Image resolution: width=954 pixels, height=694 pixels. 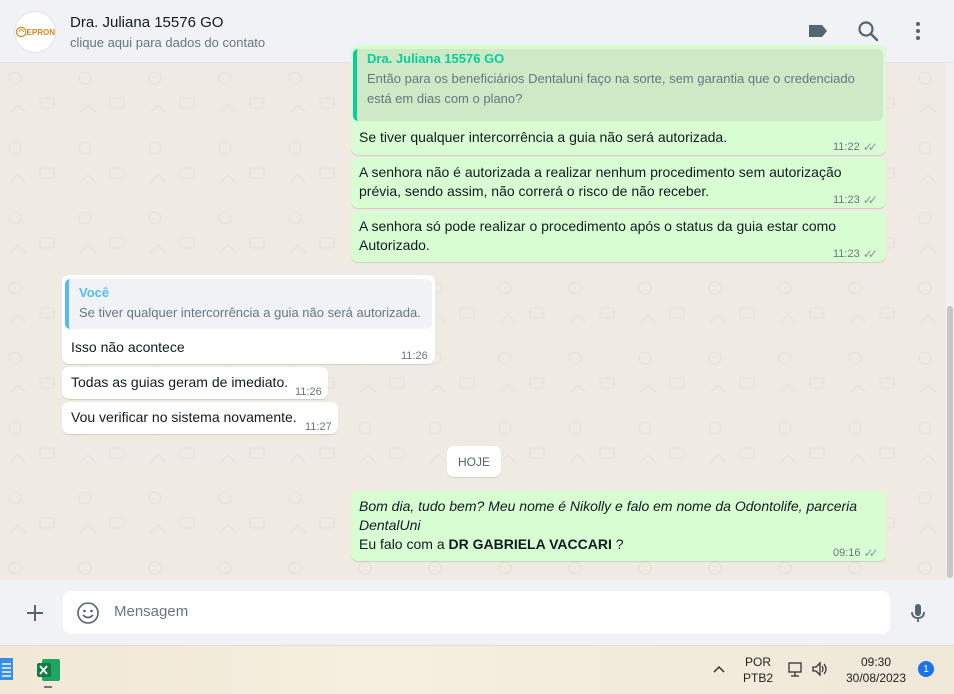 I want to click on message-text: Isso não acontece, so click(x=128, y=347).